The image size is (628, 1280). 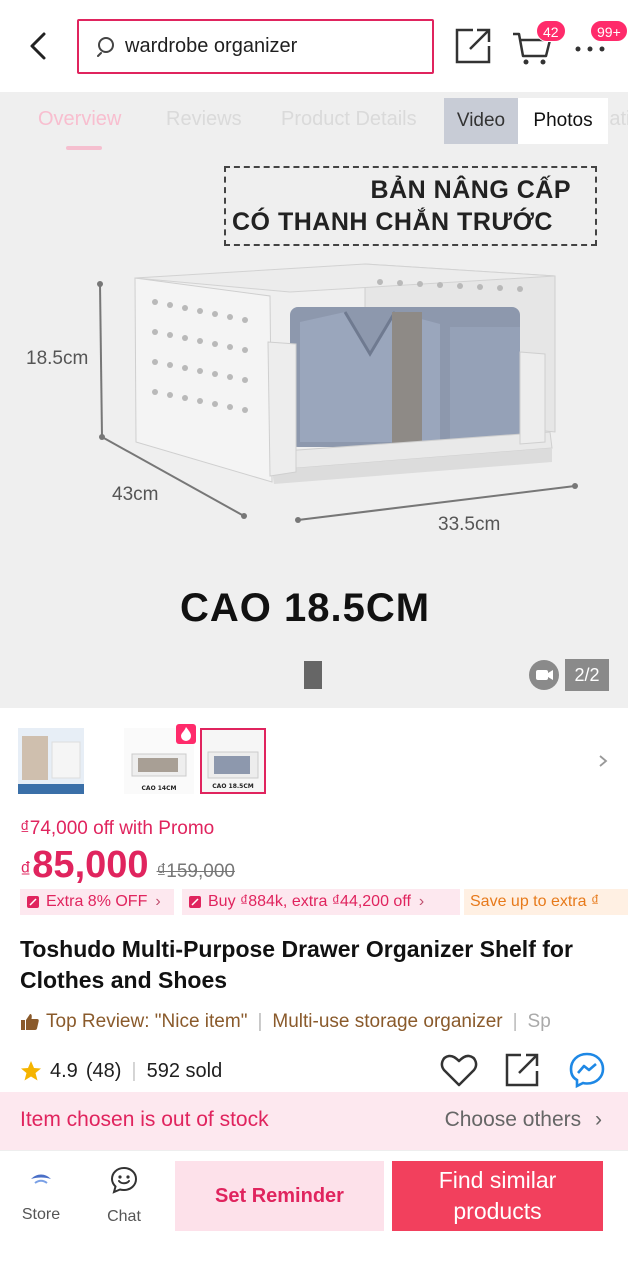 What do you see at coordinates (64, 1070) in the screenshot?
I see `rating-value: 4.9` at bounding box center [64, 1070].